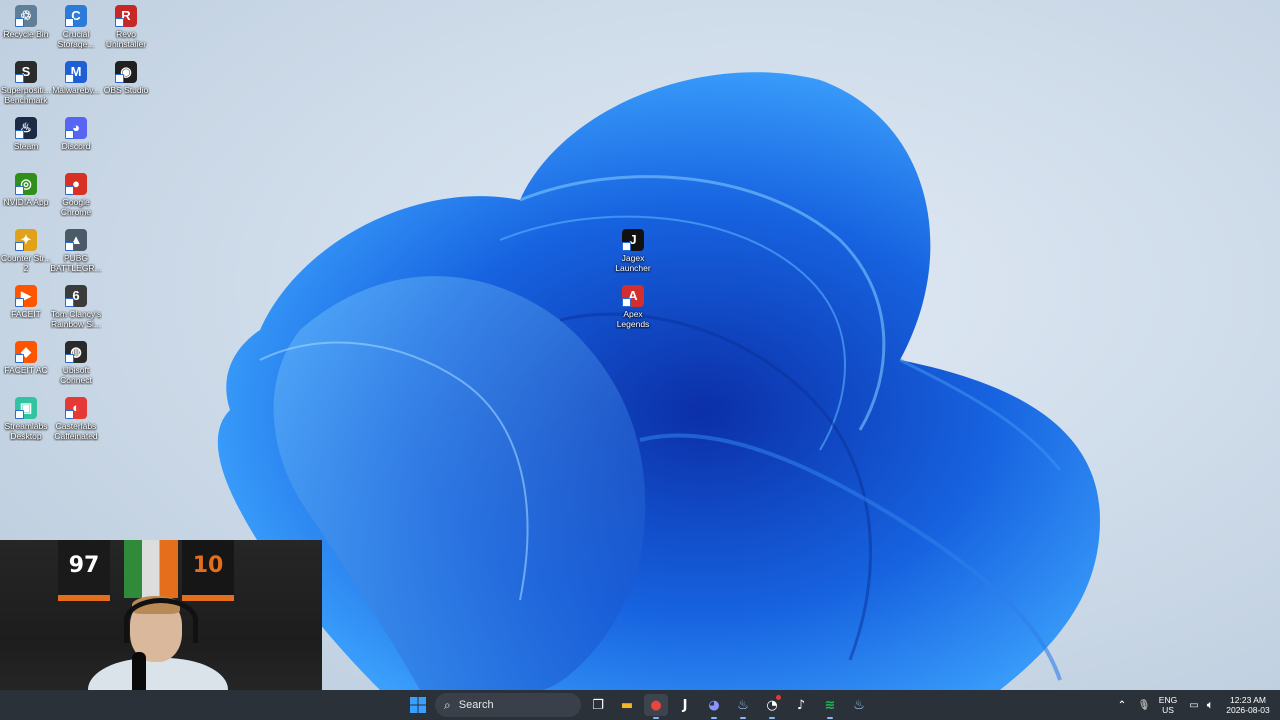  What do you see at coordinates (447, 704) in the screenshot?
I see `search-icon: ⌕` at bounding box center [447, 704].